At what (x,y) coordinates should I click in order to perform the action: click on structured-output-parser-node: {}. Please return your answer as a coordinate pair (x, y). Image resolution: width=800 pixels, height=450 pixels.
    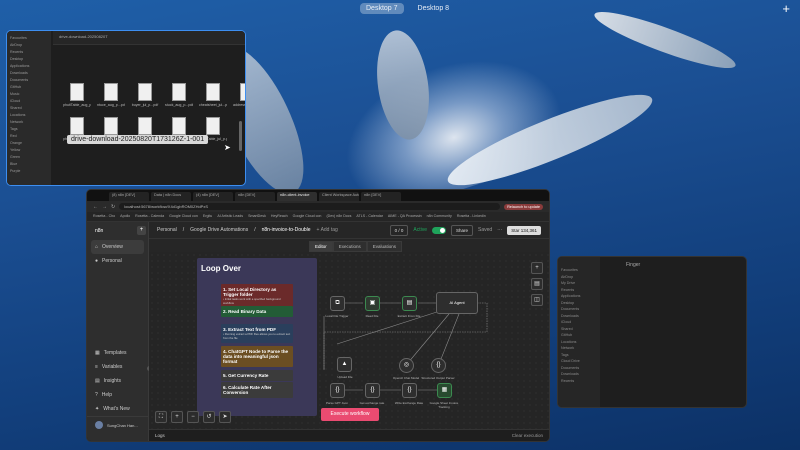
    Looking at the image, I should click on (438, 365).